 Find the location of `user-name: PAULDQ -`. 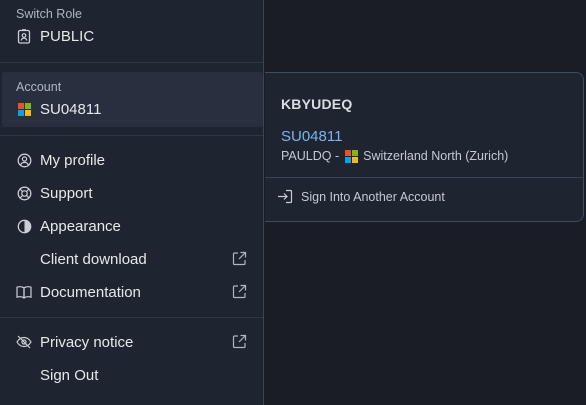

user-name: PAULDQ - is located at coordinates (310, 156).